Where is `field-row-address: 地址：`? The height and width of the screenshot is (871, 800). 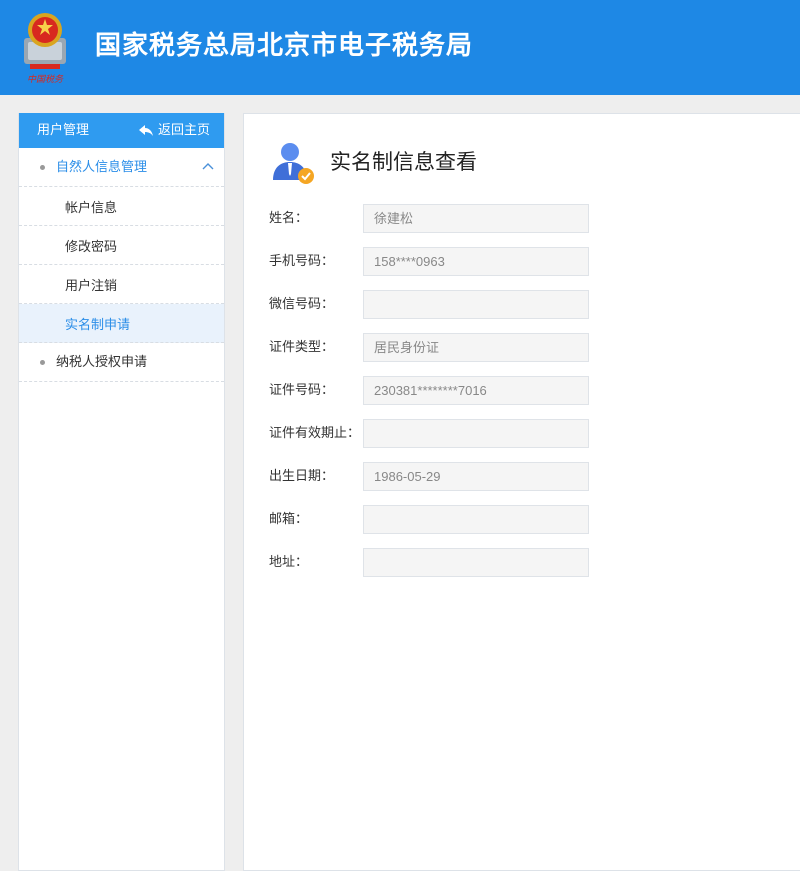
field-row-address: 地址： is located at coordinates (434, 562).